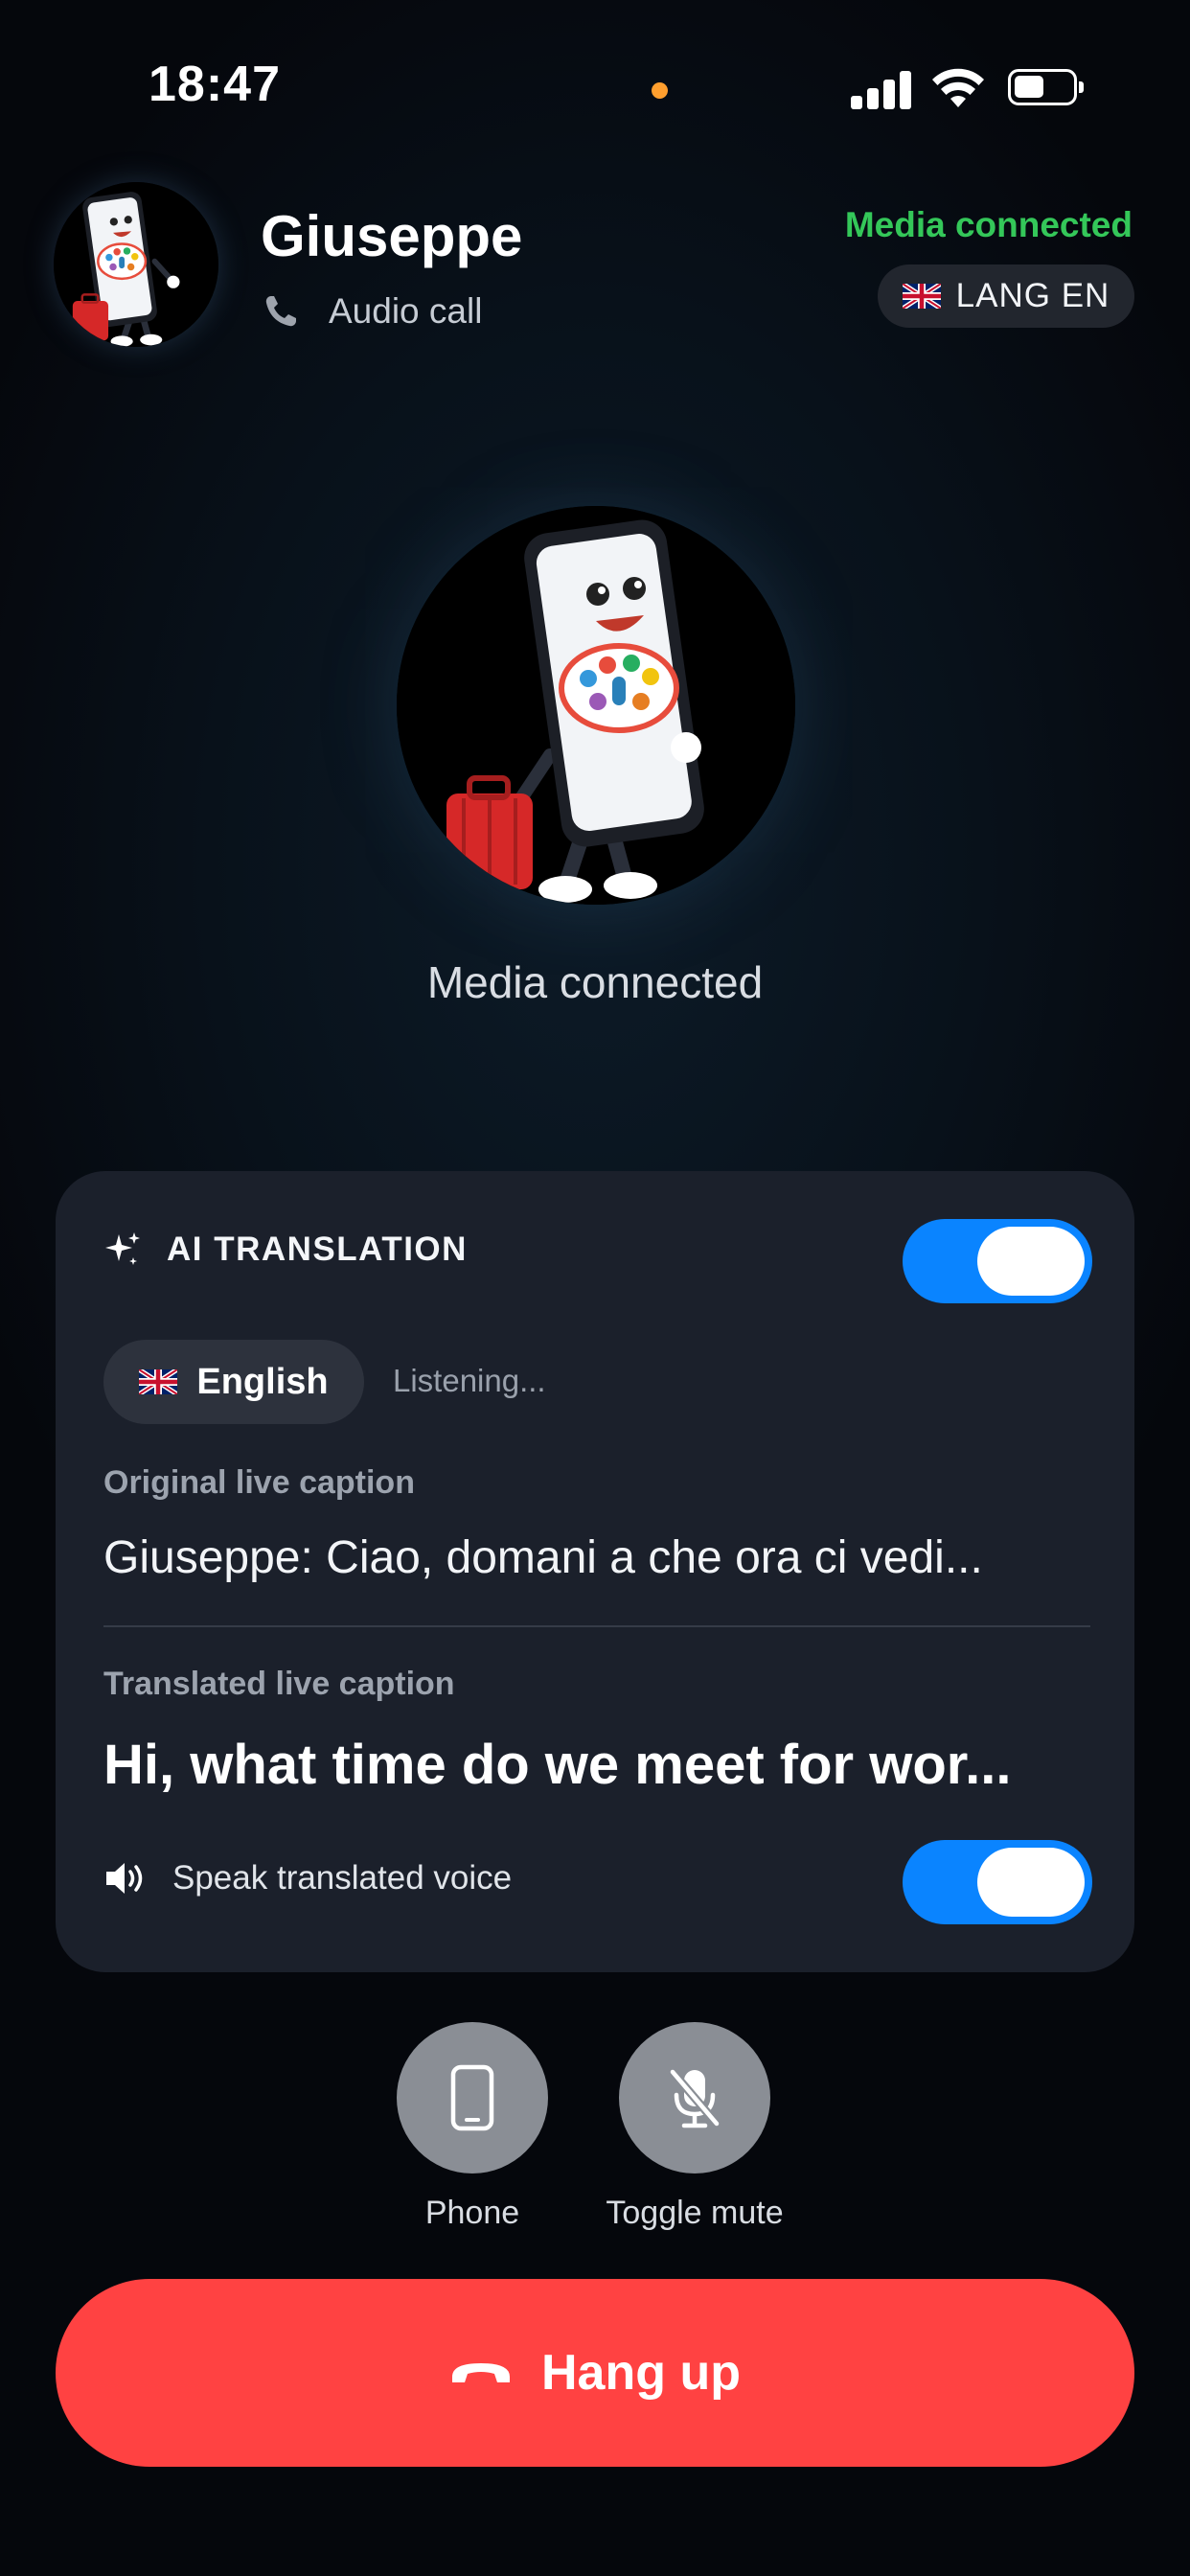 The width and height of the screenshot is (1190, 2576). I want to click on language-selector: English, so click(234, 1382).